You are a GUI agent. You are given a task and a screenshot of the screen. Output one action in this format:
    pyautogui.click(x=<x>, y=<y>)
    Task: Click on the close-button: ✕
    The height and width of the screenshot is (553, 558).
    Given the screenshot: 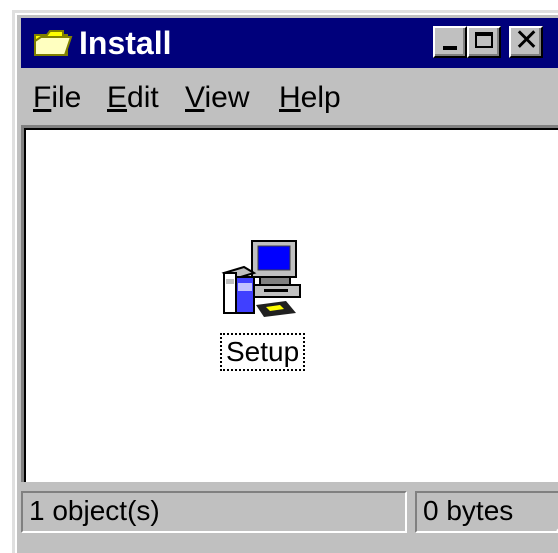 What is the action you would take?
    pyautogui.click(x=526, y=40)
    